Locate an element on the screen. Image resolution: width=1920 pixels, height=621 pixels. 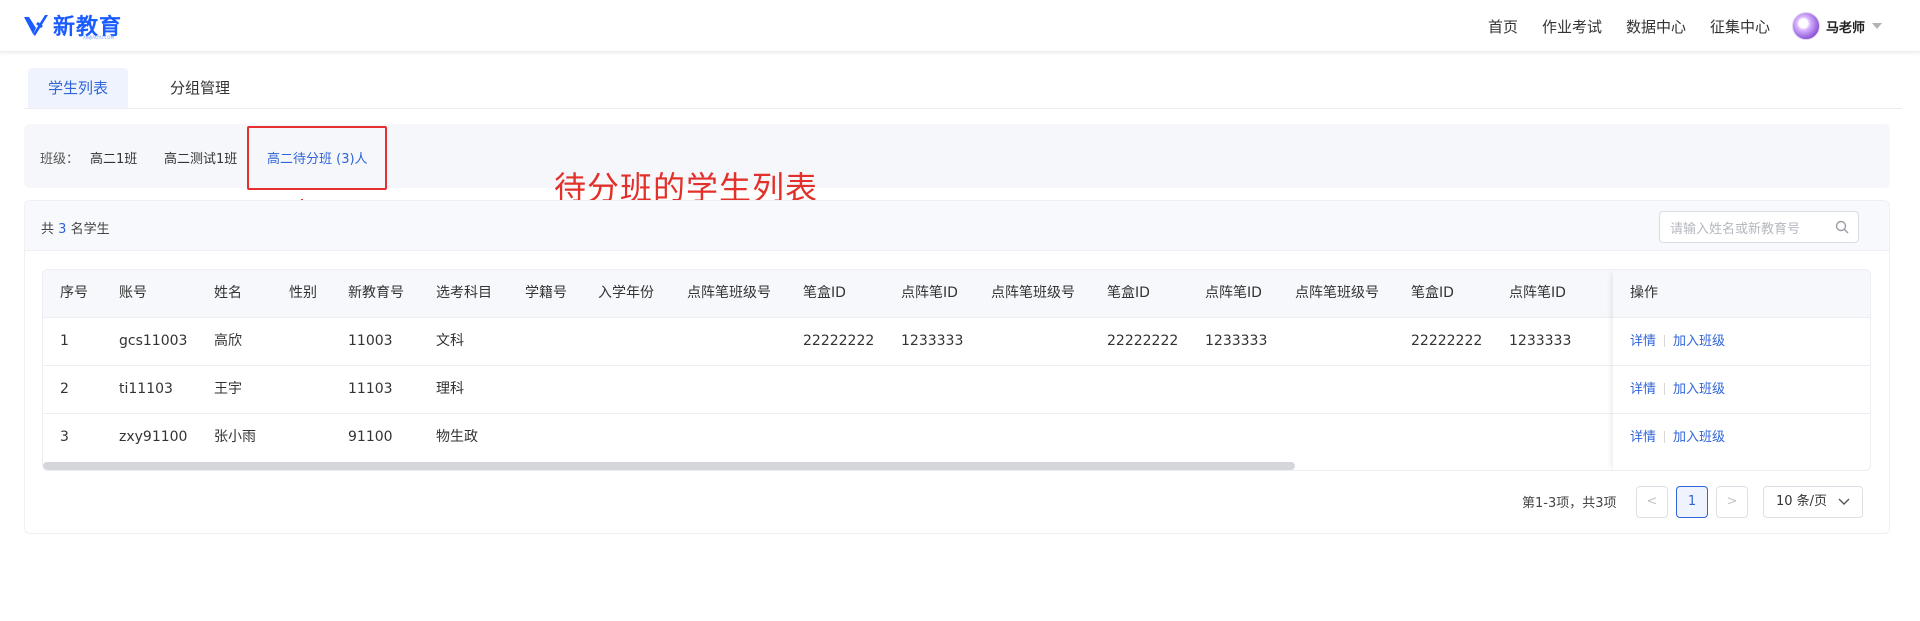
tab-group-management: 分组管理 is located at coordinates (200, 88).